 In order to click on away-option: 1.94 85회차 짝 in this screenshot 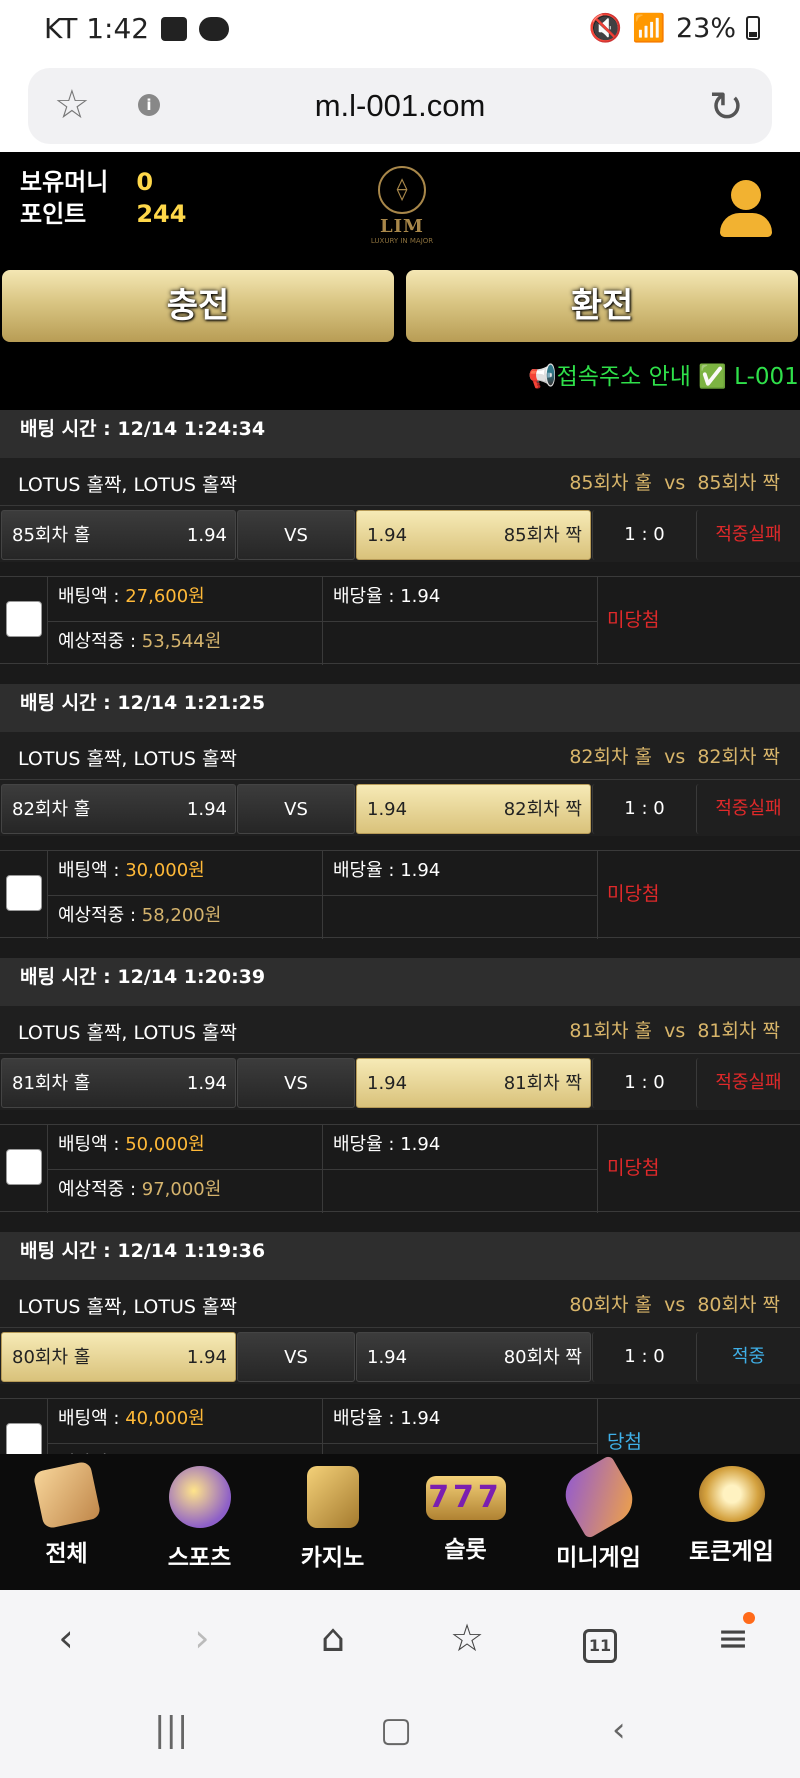, I will do `click(473, 535)`.